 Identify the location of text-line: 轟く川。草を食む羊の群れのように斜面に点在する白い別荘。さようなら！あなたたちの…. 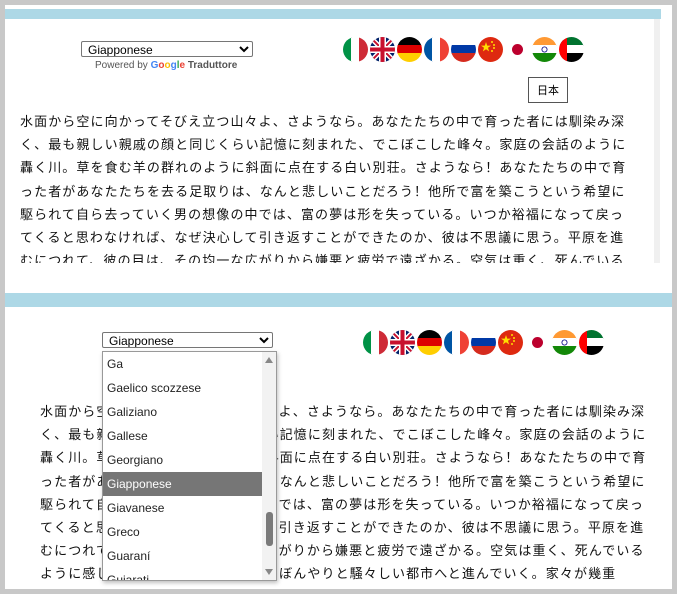
(323, 169).